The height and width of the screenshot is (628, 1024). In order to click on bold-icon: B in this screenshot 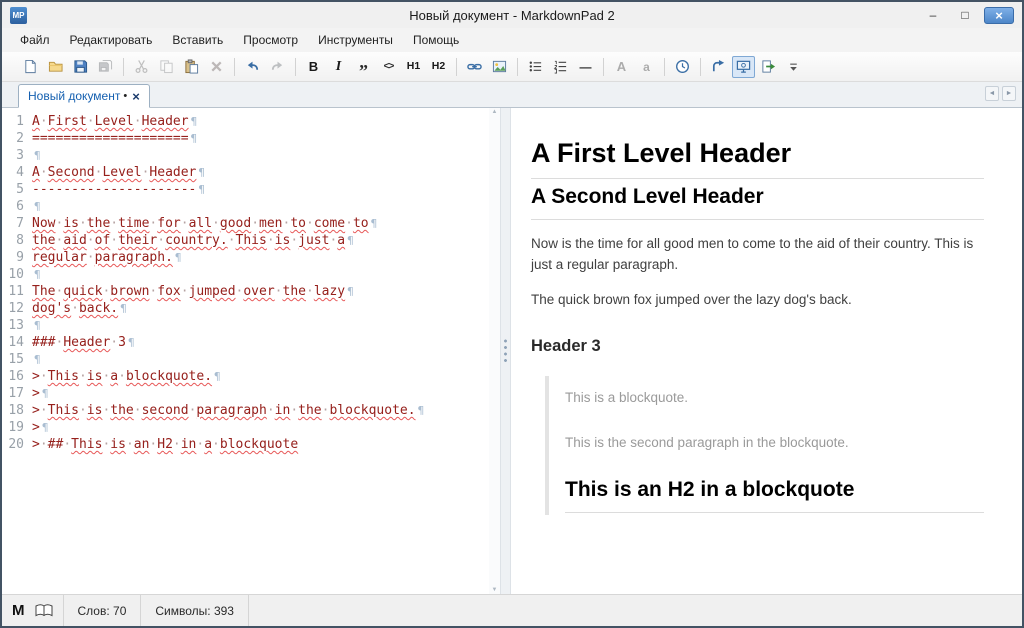, I will do `click(313, 66)`.